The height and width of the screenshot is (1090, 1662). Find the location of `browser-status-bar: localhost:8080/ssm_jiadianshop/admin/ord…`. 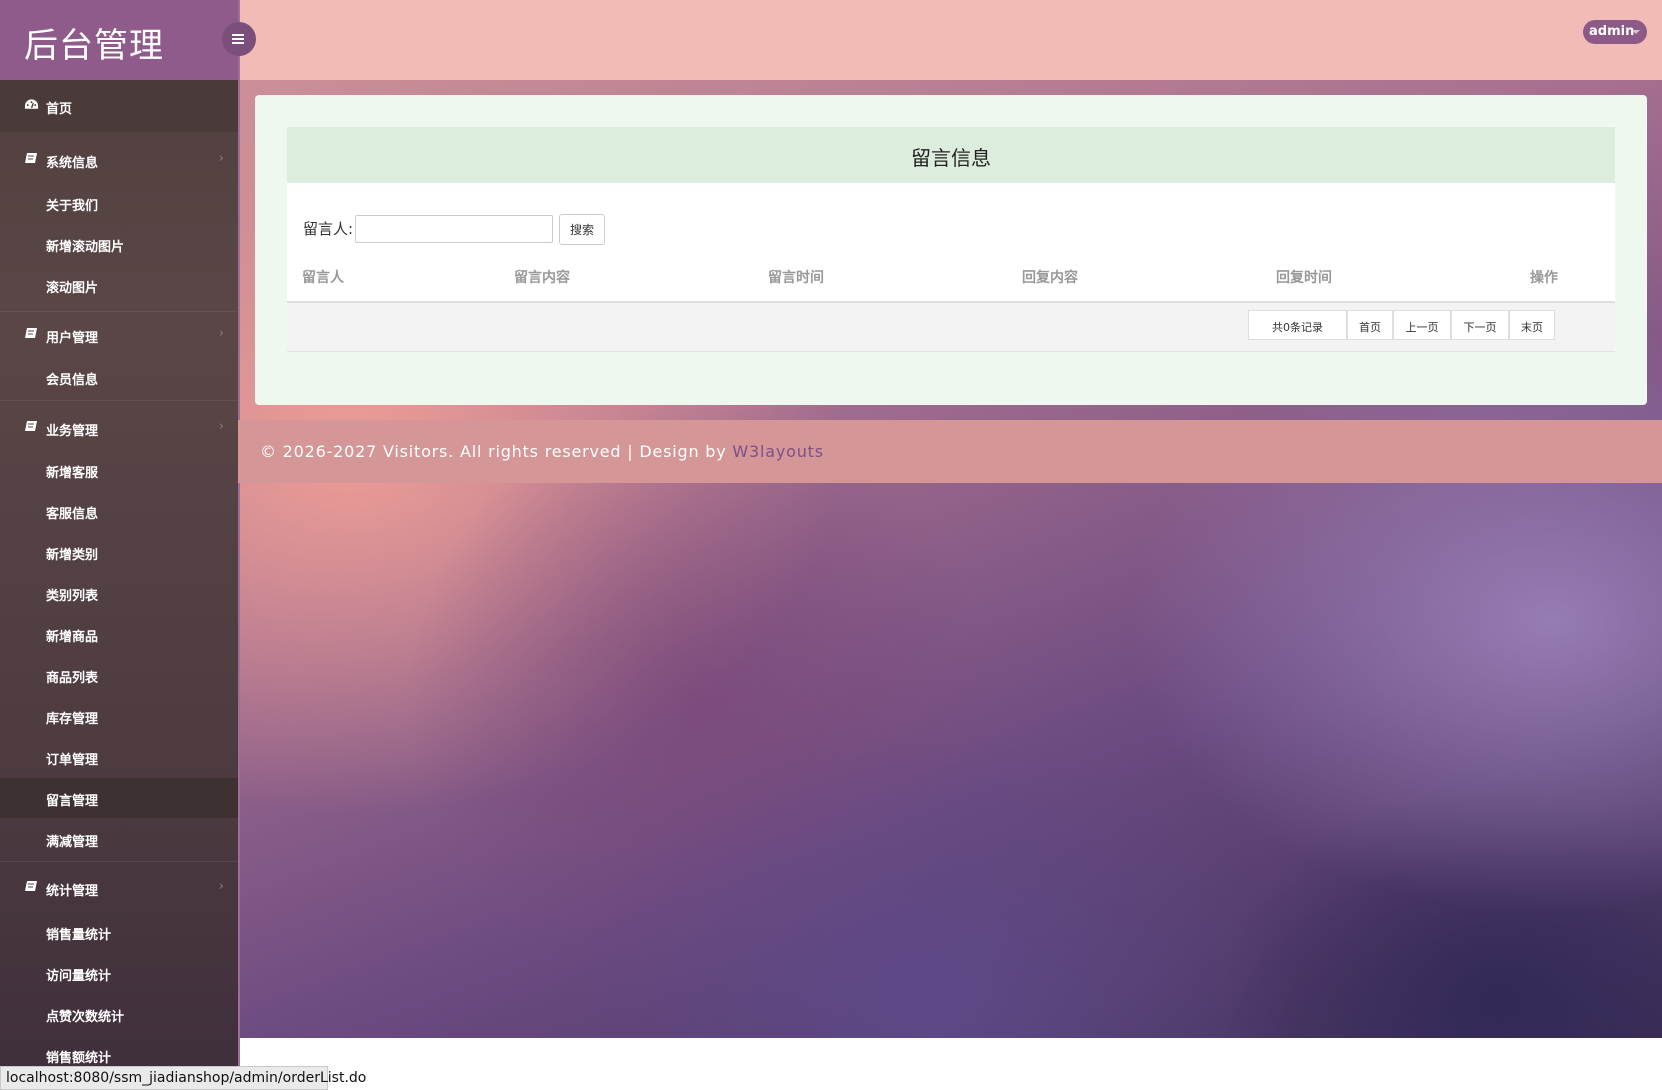

browser-status-bar: localhost:8080/ssm_jiadianshop/admin/ord… is located at coordinates (183, 1078).